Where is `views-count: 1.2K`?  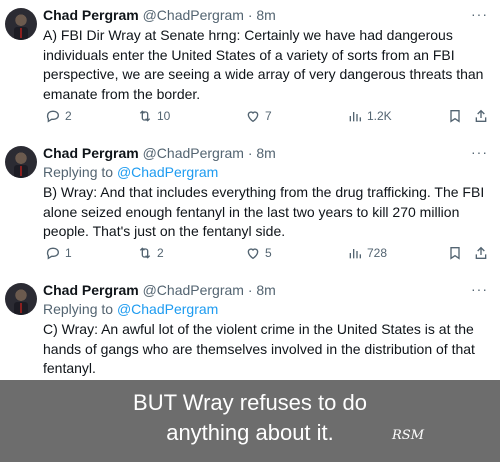 views-count: 1.2K is located at coordinates (379, 116).